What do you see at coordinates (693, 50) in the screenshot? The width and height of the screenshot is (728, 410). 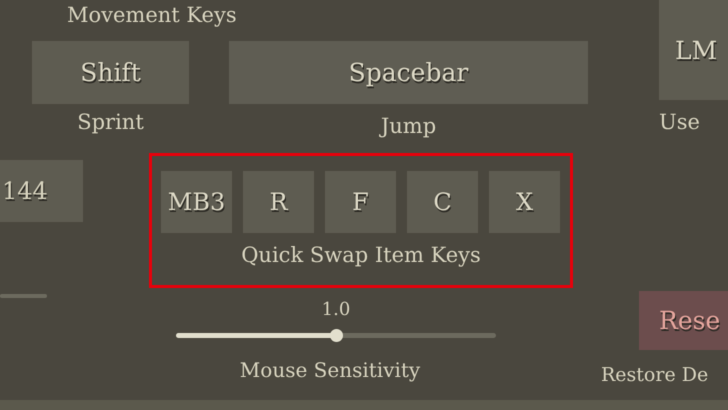 I see `key-binding-button: LM` at bounding box center [693, 50].